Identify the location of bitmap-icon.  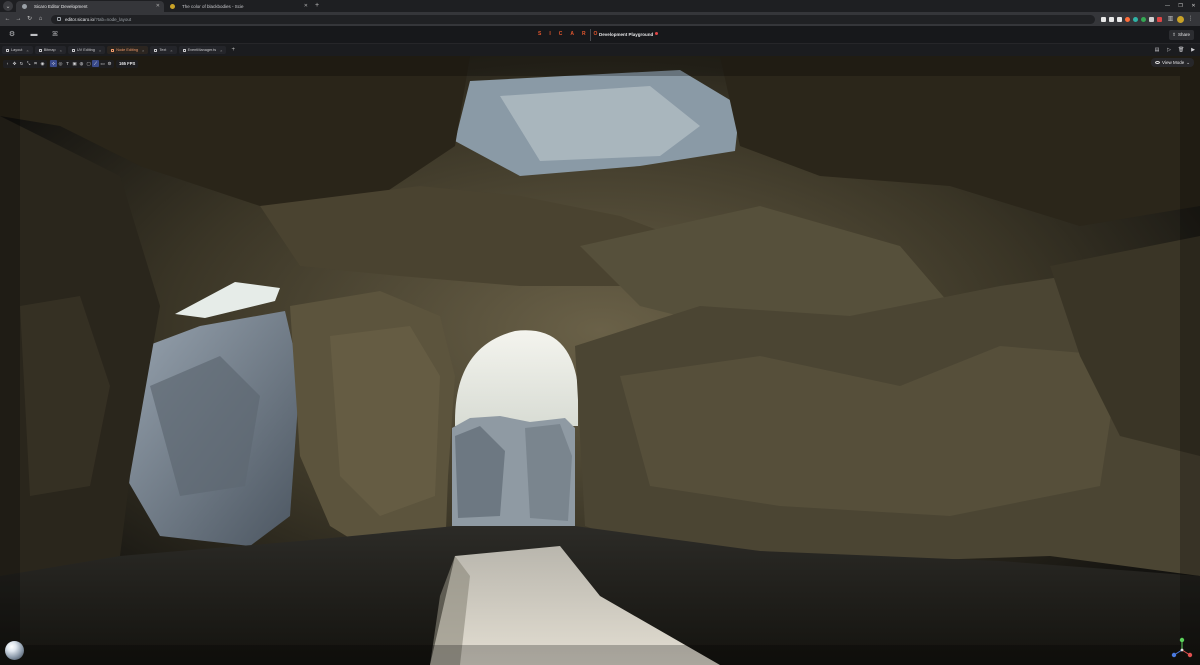
(40, 50).